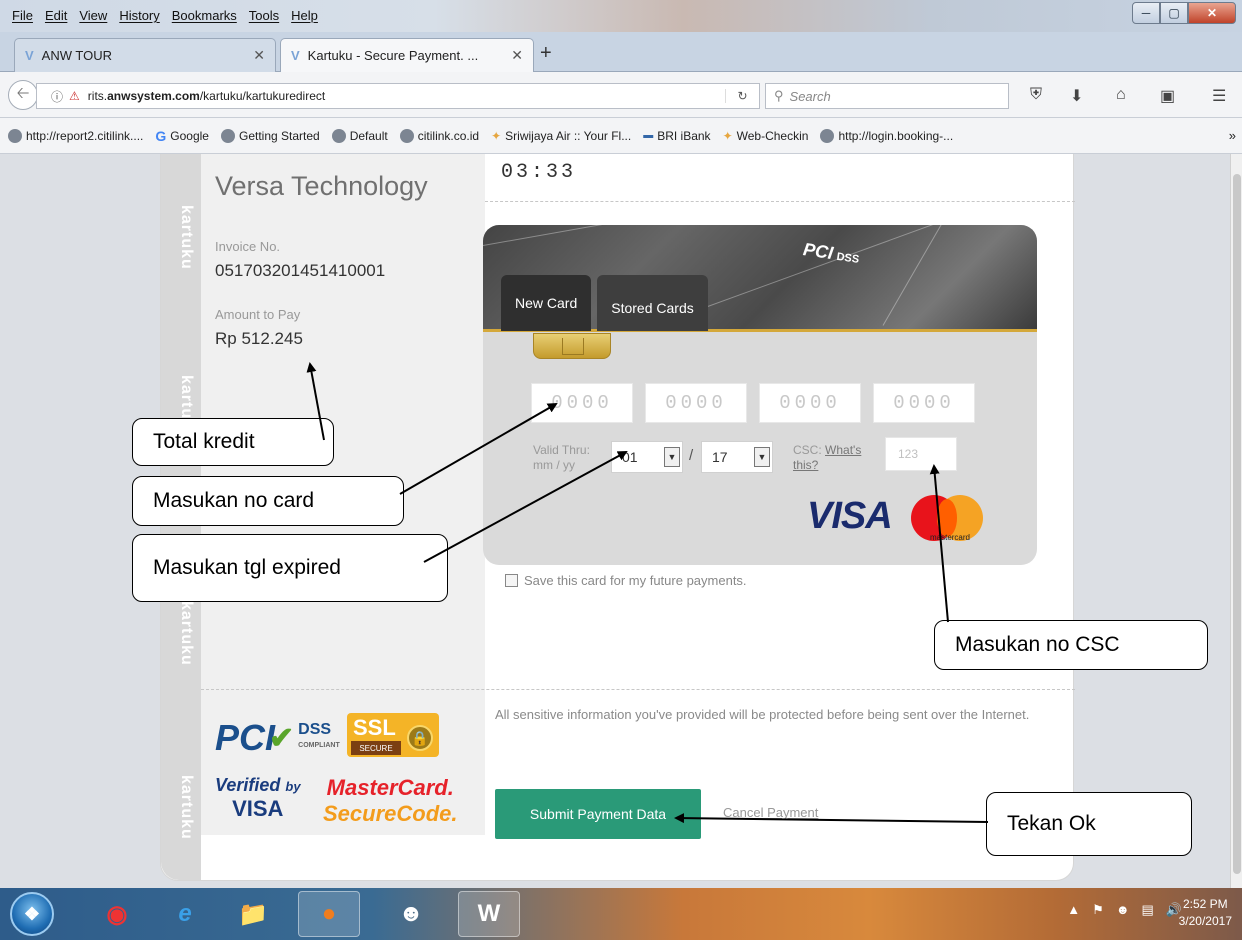  What do you see at coordinates (204, 15) in the screenshot?
I see `menu-bookmarks: Bookmarks` at bounding box center [204, 15].